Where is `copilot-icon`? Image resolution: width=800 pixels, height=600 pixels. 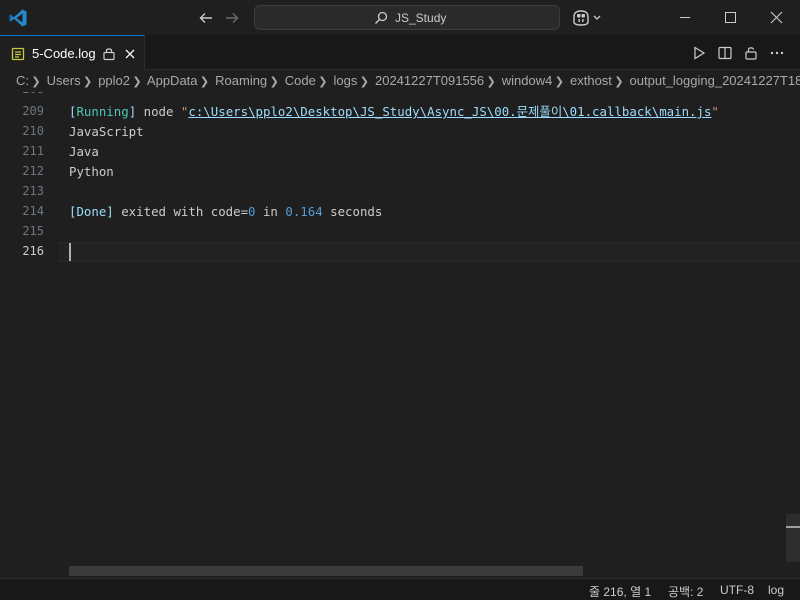 copilot-icon is located at coordinates (587, 18).